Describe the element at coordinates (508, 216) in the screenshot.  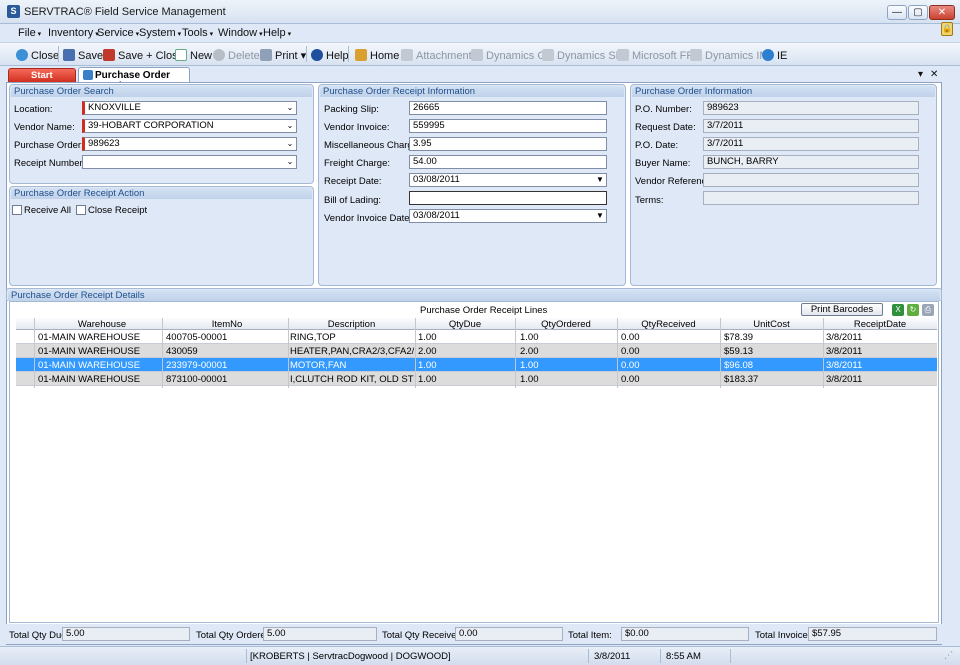
I see `vendor-invoice-date-picker: 03/08/2011 ▼` at that location.